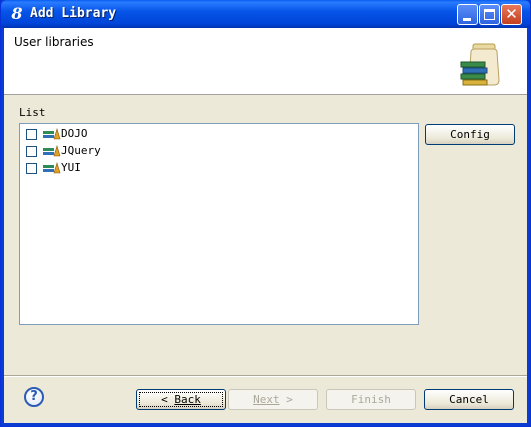 The height and width of the screenshot is (427, 531). Describe the element at coordinates (73, 13) in the screenshot. I see `window-title: Add Library` at that location.